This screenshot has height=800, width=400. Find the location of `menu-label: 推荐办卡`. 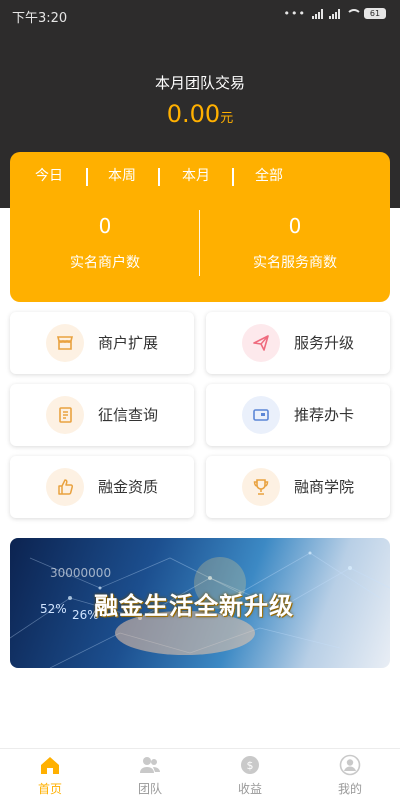

menu-label: 推荐办卡 is located at coordinates (324, 415).